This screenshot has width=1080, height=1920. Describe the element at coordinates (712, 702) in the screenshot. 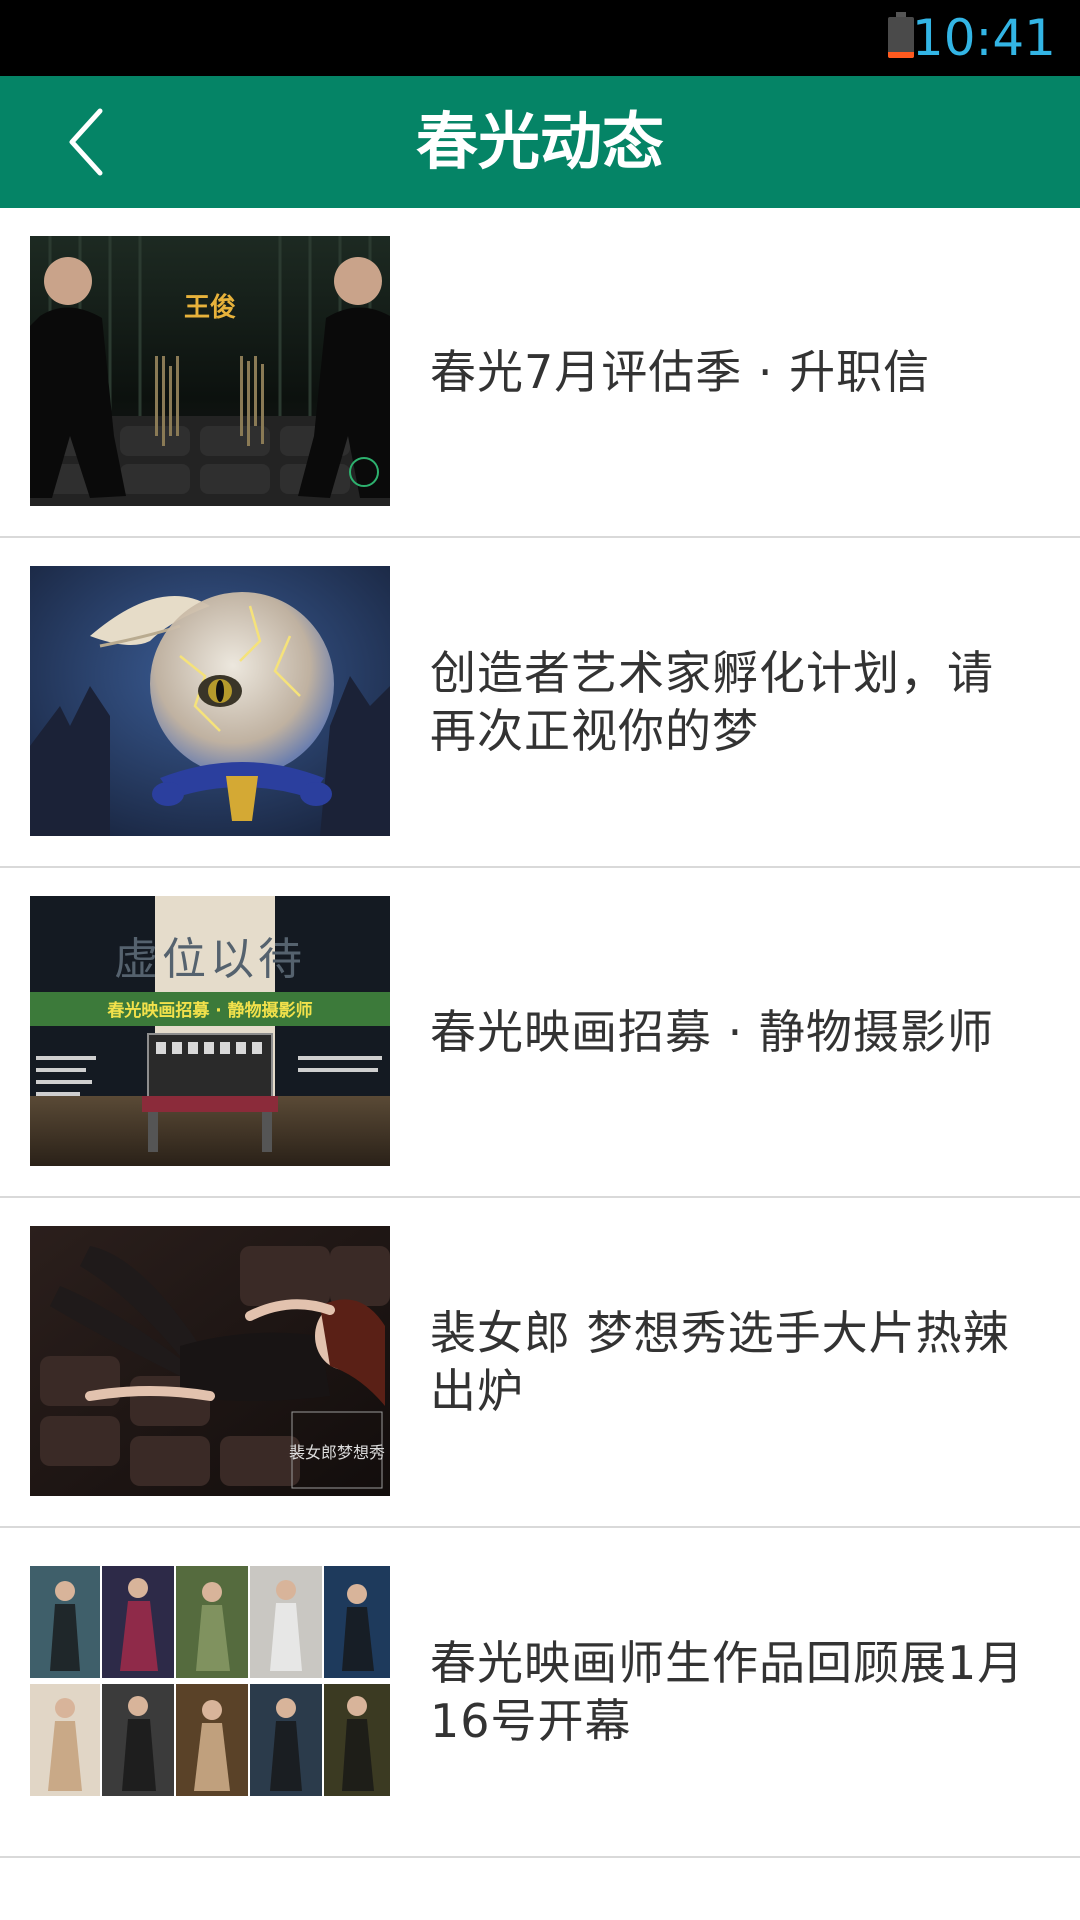

I see `news-title: 创造者艺术家孵化计划，请再次正视你的梦` at that location.